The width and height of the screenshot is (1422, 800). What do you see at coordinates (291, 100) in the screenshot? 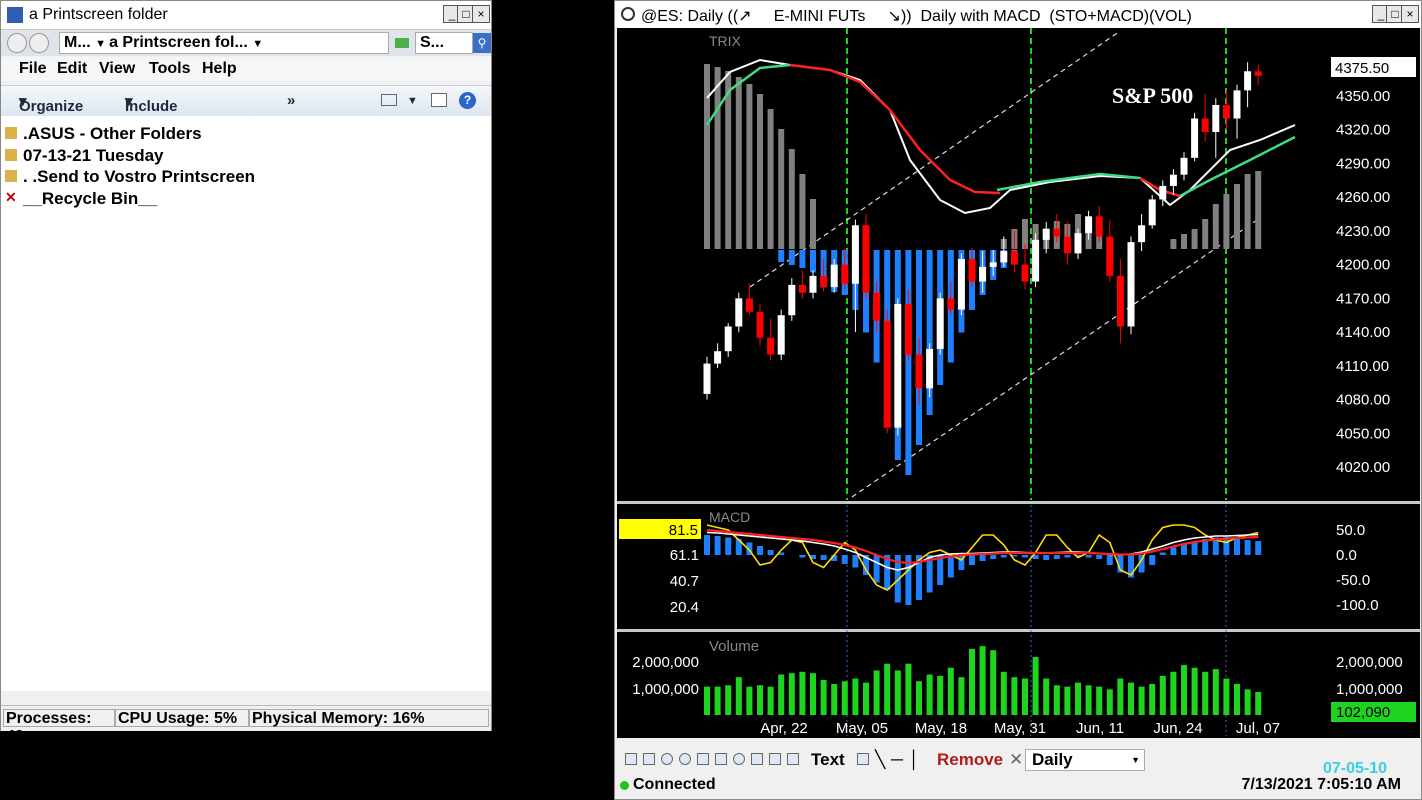
I see `more-commands-button: »` at bounding box center [291, 100].